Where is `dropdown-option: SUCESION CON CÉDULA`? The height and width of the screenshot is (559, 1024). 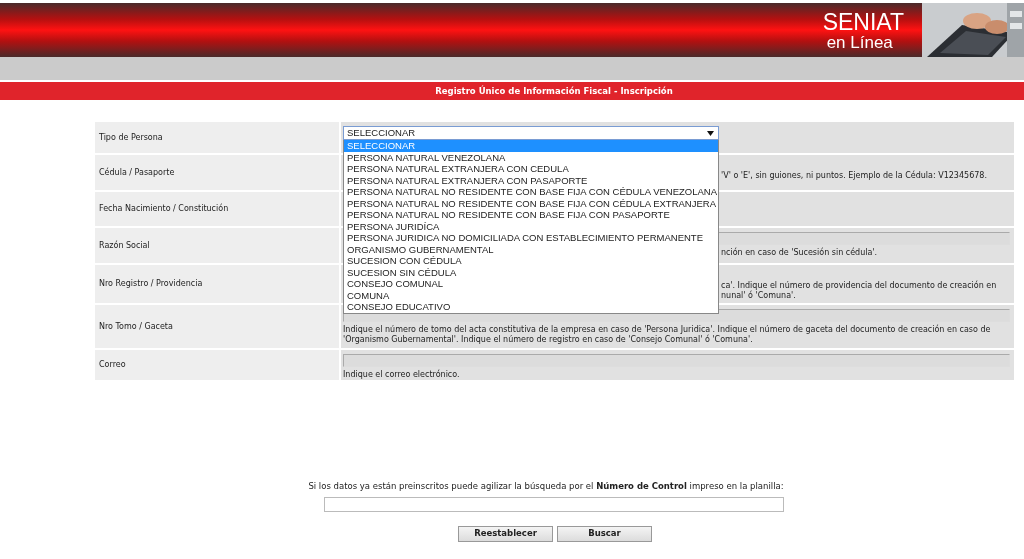 dropdown-option: SUCESION CON CÉDULA is located at coordinates (531, 261).